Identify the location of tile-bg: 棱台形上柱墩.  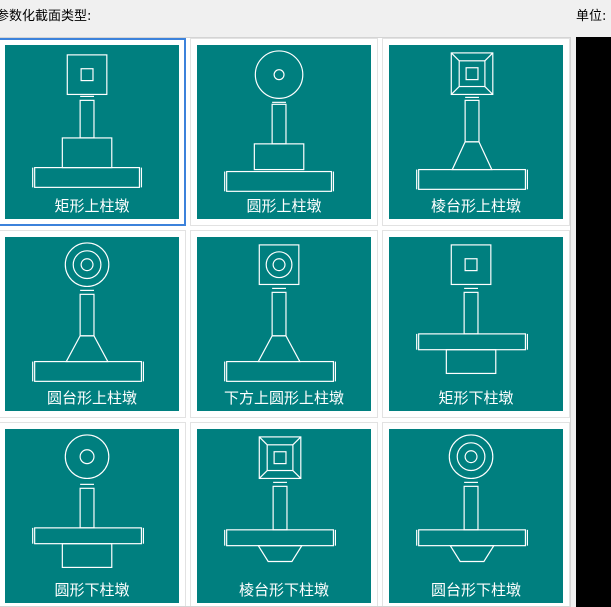
(476, 132).